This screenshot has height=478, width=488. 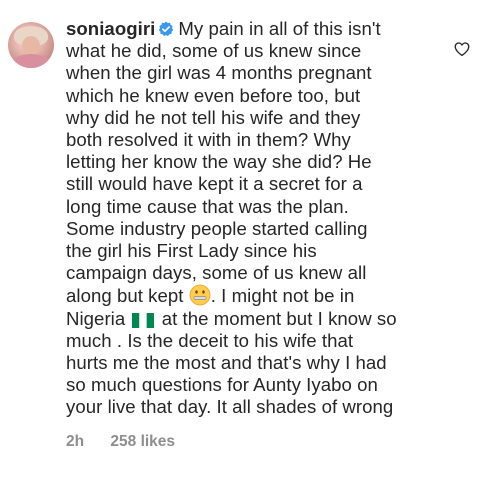 I want to click on comment-line: which he knew even before too, but, so click(x=213, y=95).